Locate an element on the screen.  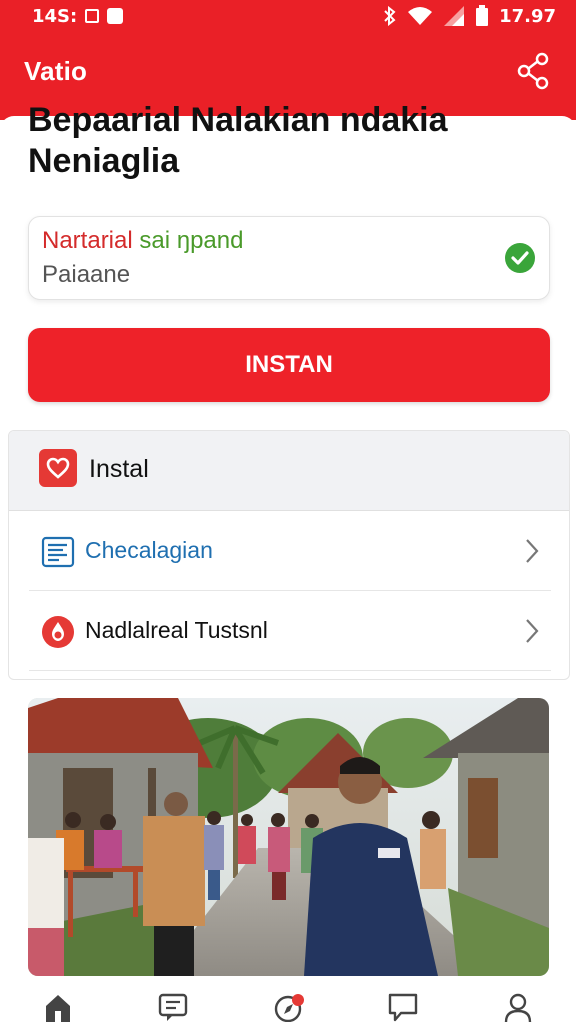
share-icon is located at coordinates (533, 71).